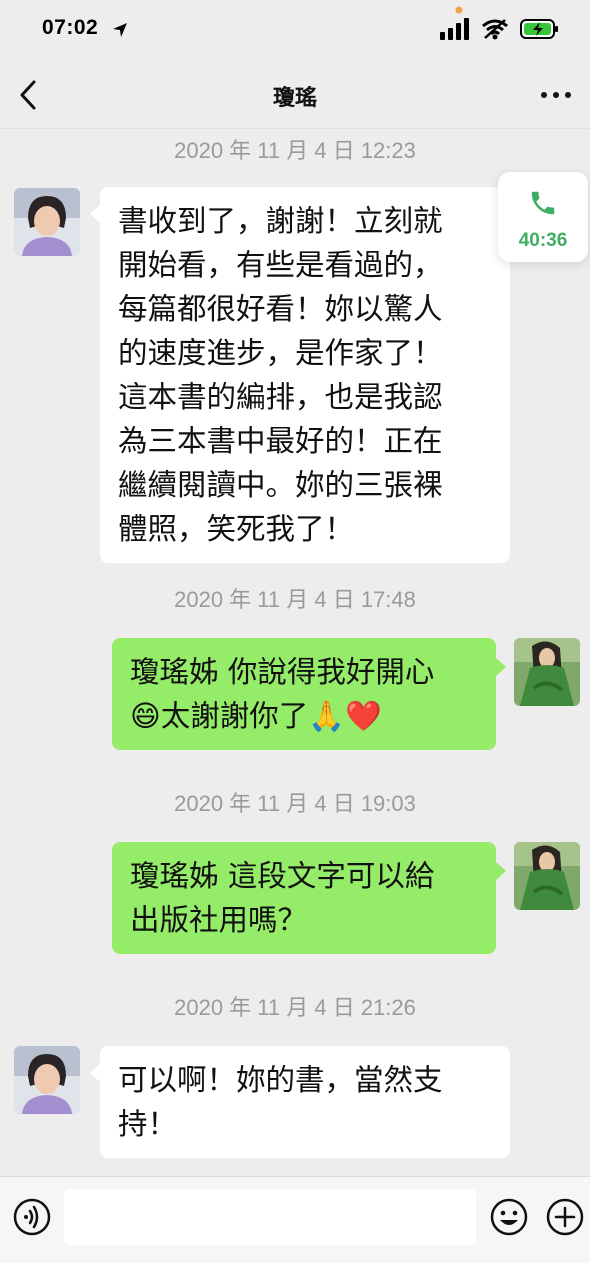 Image resolution: width=590 pixels, height=1263 pixels. What do you see at coordinates (280, 221) in the screenshot?
I see `message-line: 書收到了，謝謝！立刻就` at bounding box center [280, 221].